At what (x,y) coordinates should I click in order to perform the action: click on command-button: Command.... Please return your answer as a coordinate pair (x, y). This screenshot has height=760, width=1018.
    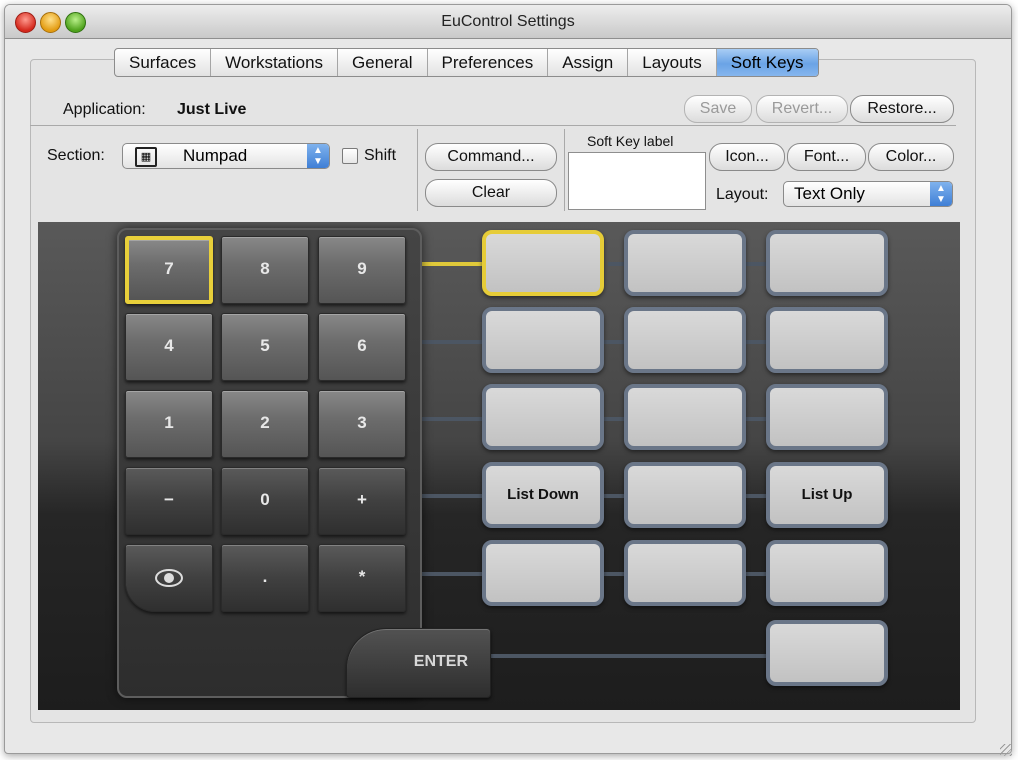
    Looking at the image, I should click on (491, 157).